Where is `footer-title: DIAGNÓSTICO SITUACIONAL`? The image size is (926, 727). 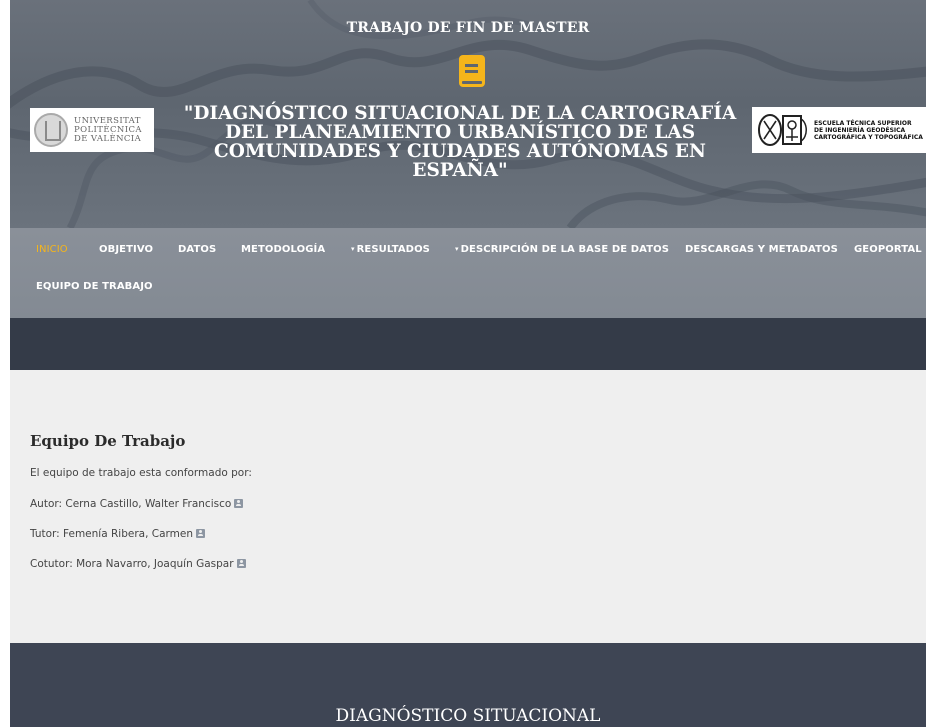 footer-title: DIAGNÓSTICO SITUACIONAL is located at coordinates (468, 716).